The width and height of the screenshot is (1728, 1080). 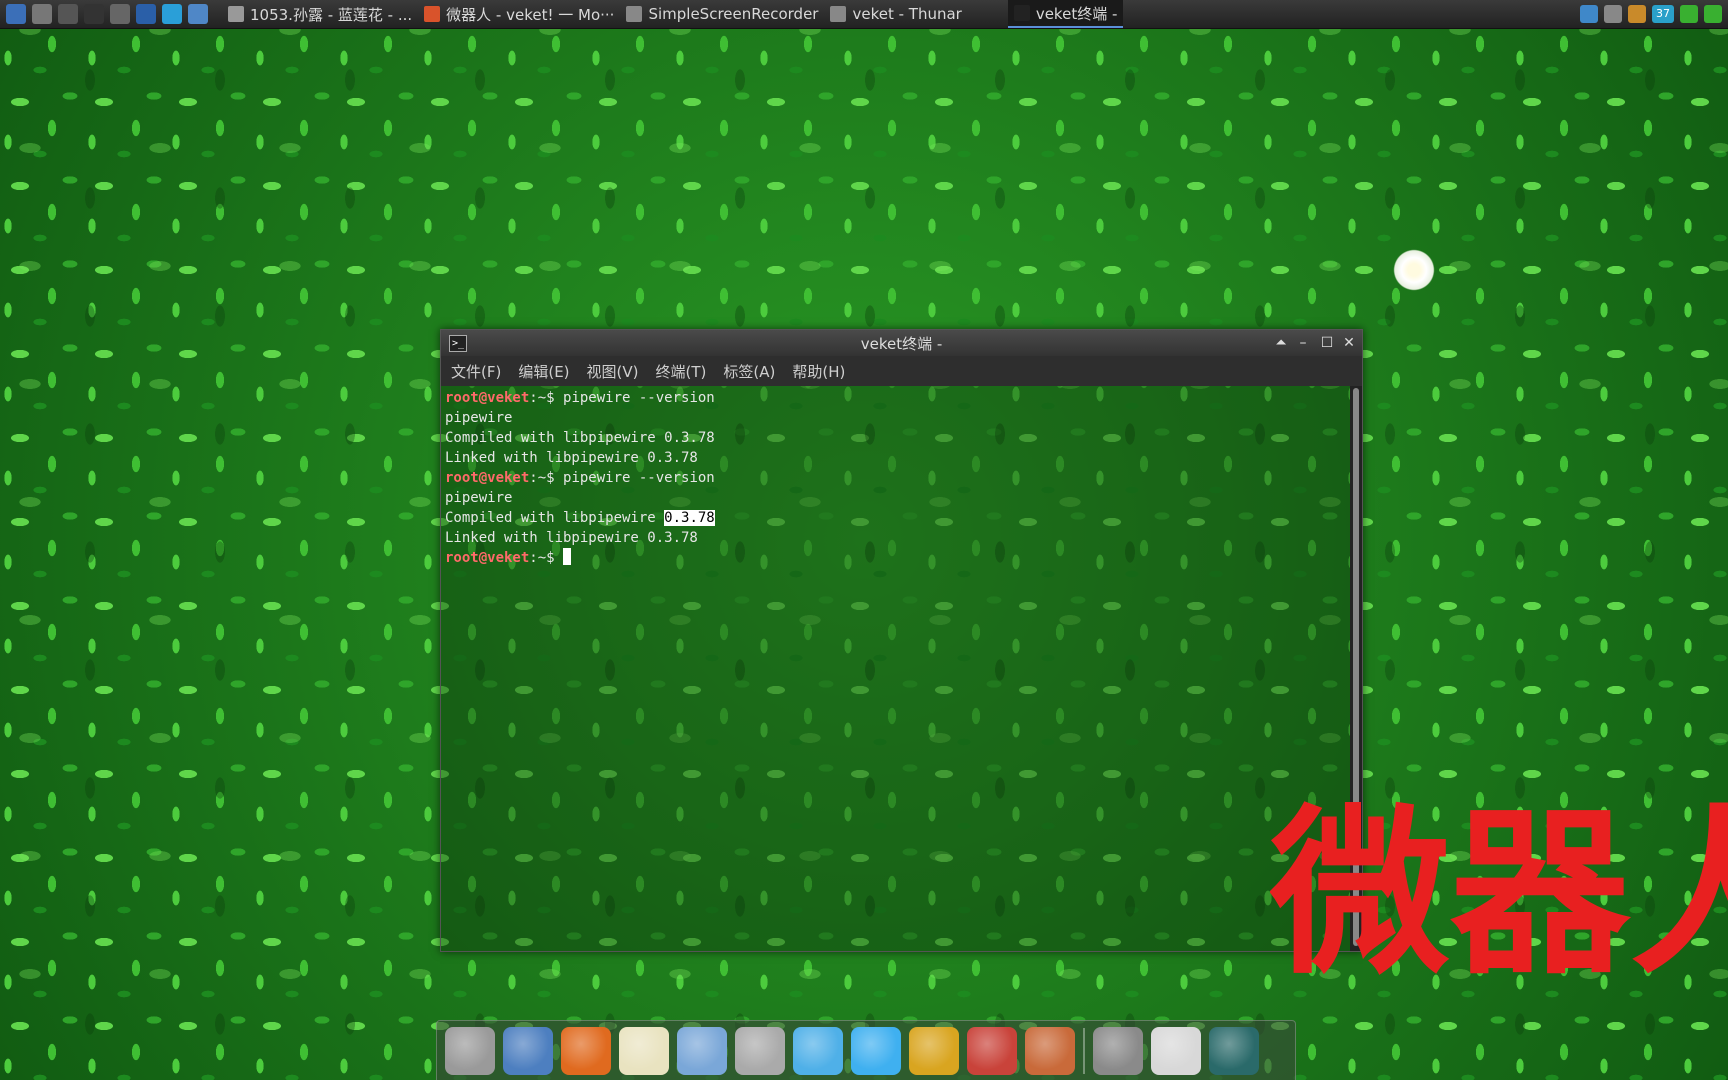 What do you see at coordinates (733, 14) in the screenshot?
I see `task-label: SimpleScreenRecorder` at bounding box center [733, 14].